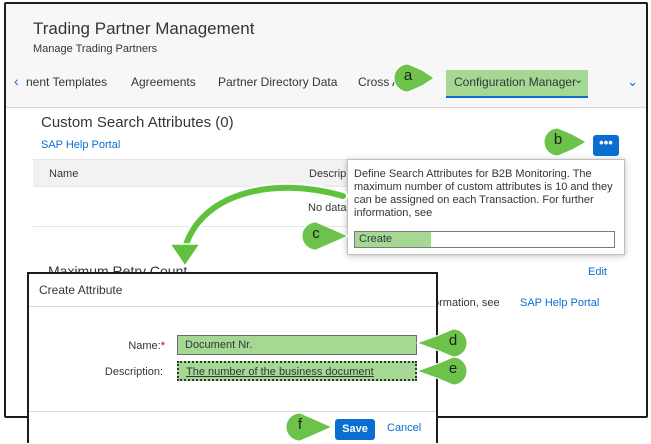 This screenshot has width=651, height=444. I want to click on create-menu-item-label: Create, so click(376, 239).